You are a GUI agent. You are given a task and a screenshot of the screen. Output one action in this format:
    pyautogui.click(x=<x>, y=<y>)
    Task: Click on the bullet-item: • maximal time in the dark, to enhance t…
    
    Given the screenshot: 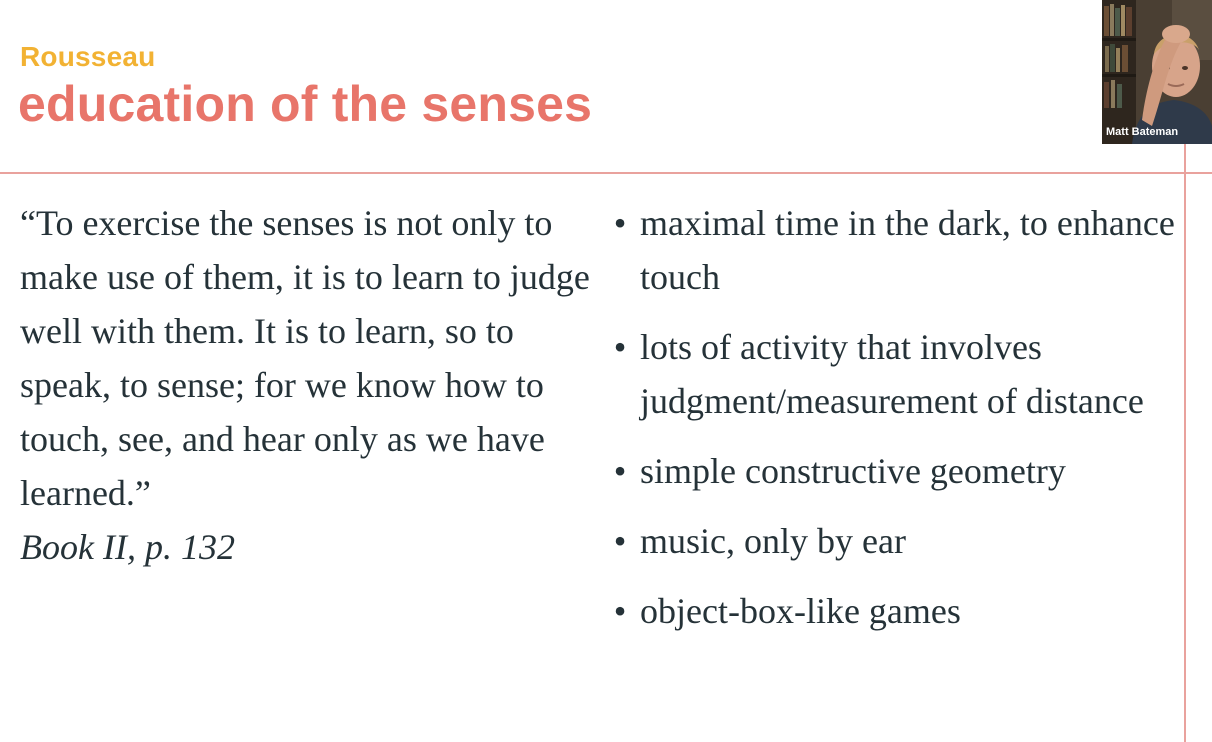 What is the action you would take?
    pyautogui.click(x=895, y=250)
    